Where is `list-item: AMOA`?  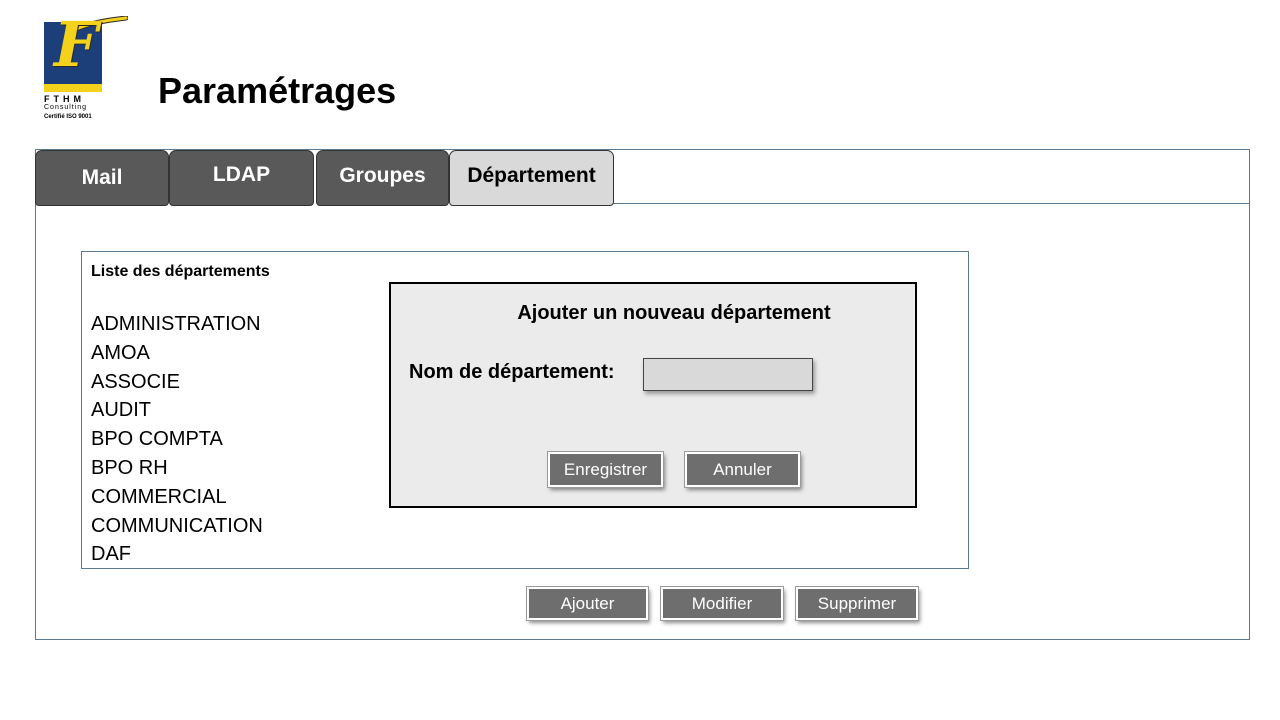
list-item: AMOA is located at coordinates (177, 353).